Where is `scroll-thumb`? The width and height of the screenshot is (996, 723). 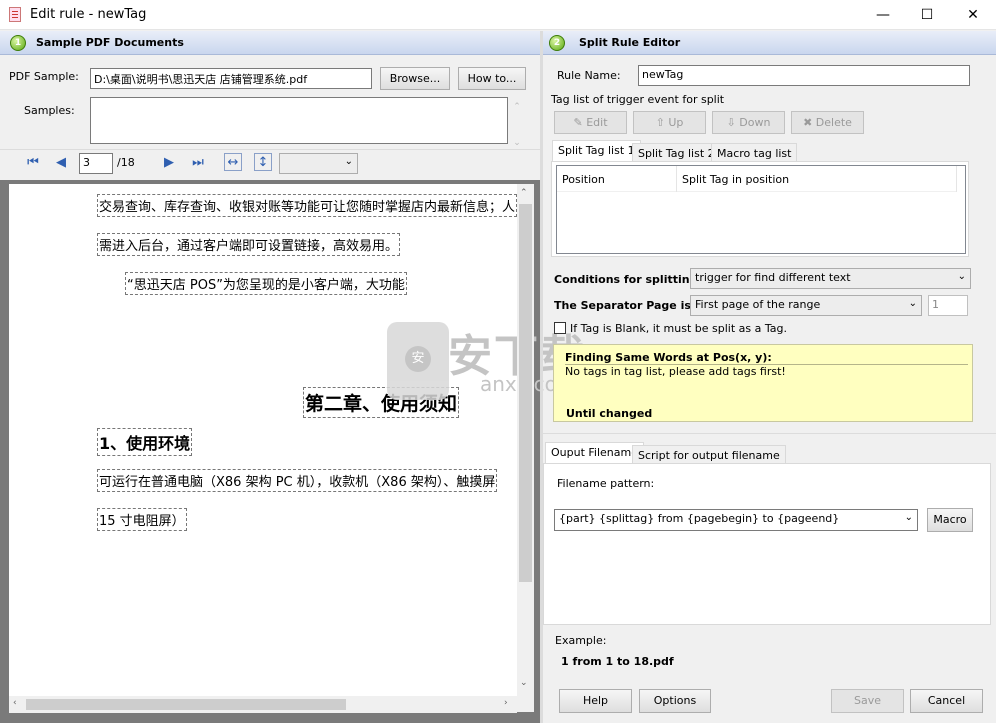 scroll-thumb is located at coordinates (525, 393).